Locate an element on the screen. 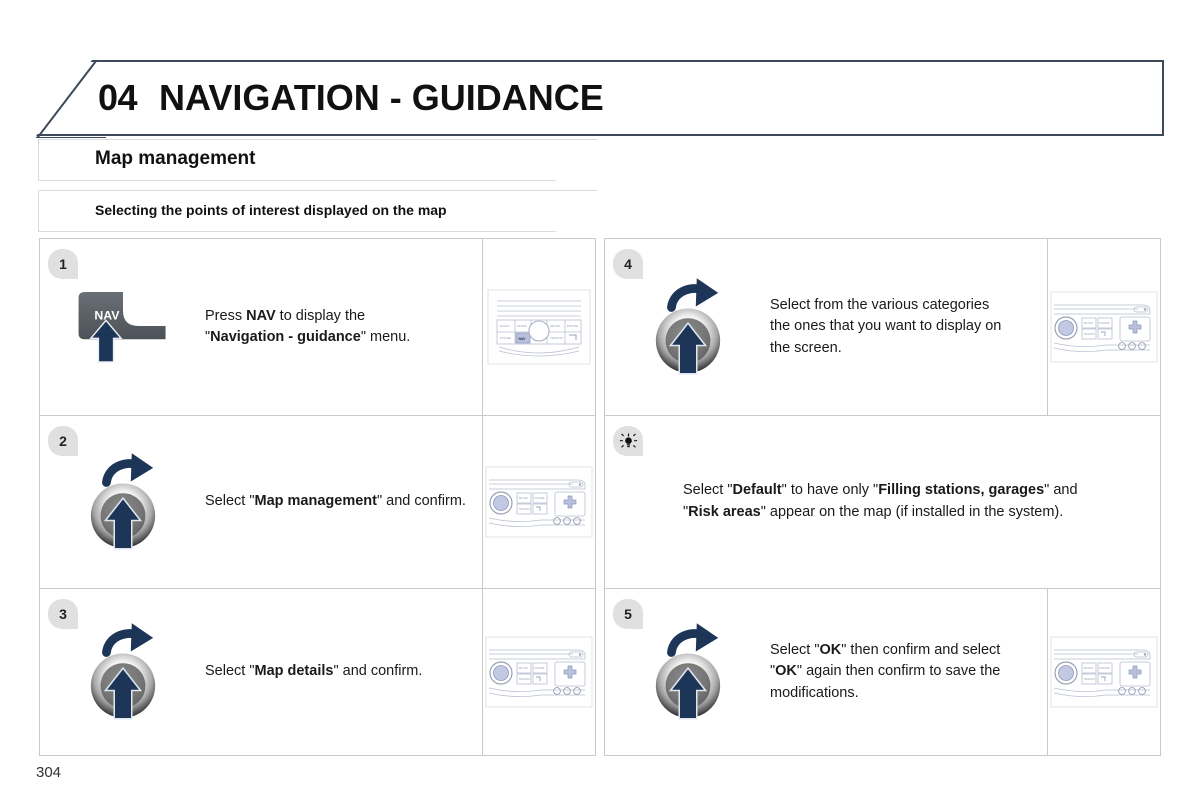  step-badge-3: 3 is located at coordinates (63, 614).